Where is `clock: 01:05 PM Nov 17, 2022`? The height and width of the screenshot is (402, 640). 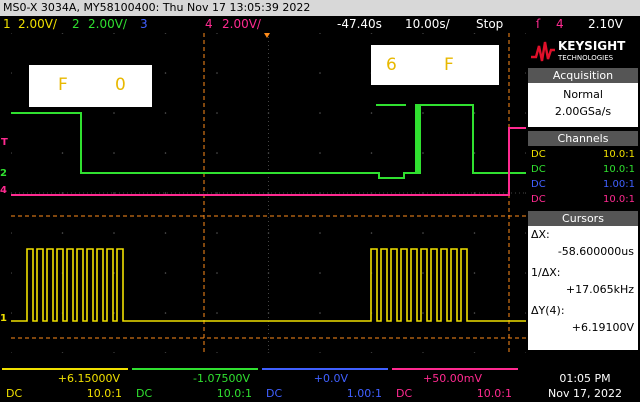
clock: 01:05 PM Nov 17, 2022 is located at coordinates (585, 385).